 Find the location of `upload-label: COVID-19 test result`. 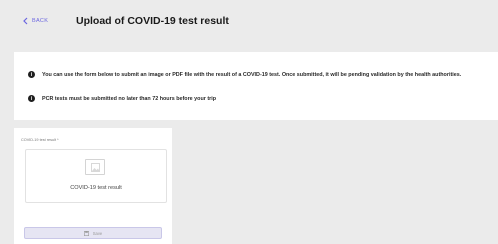

upload-label: COVID-19 test result is located at coordinates (96, 188).